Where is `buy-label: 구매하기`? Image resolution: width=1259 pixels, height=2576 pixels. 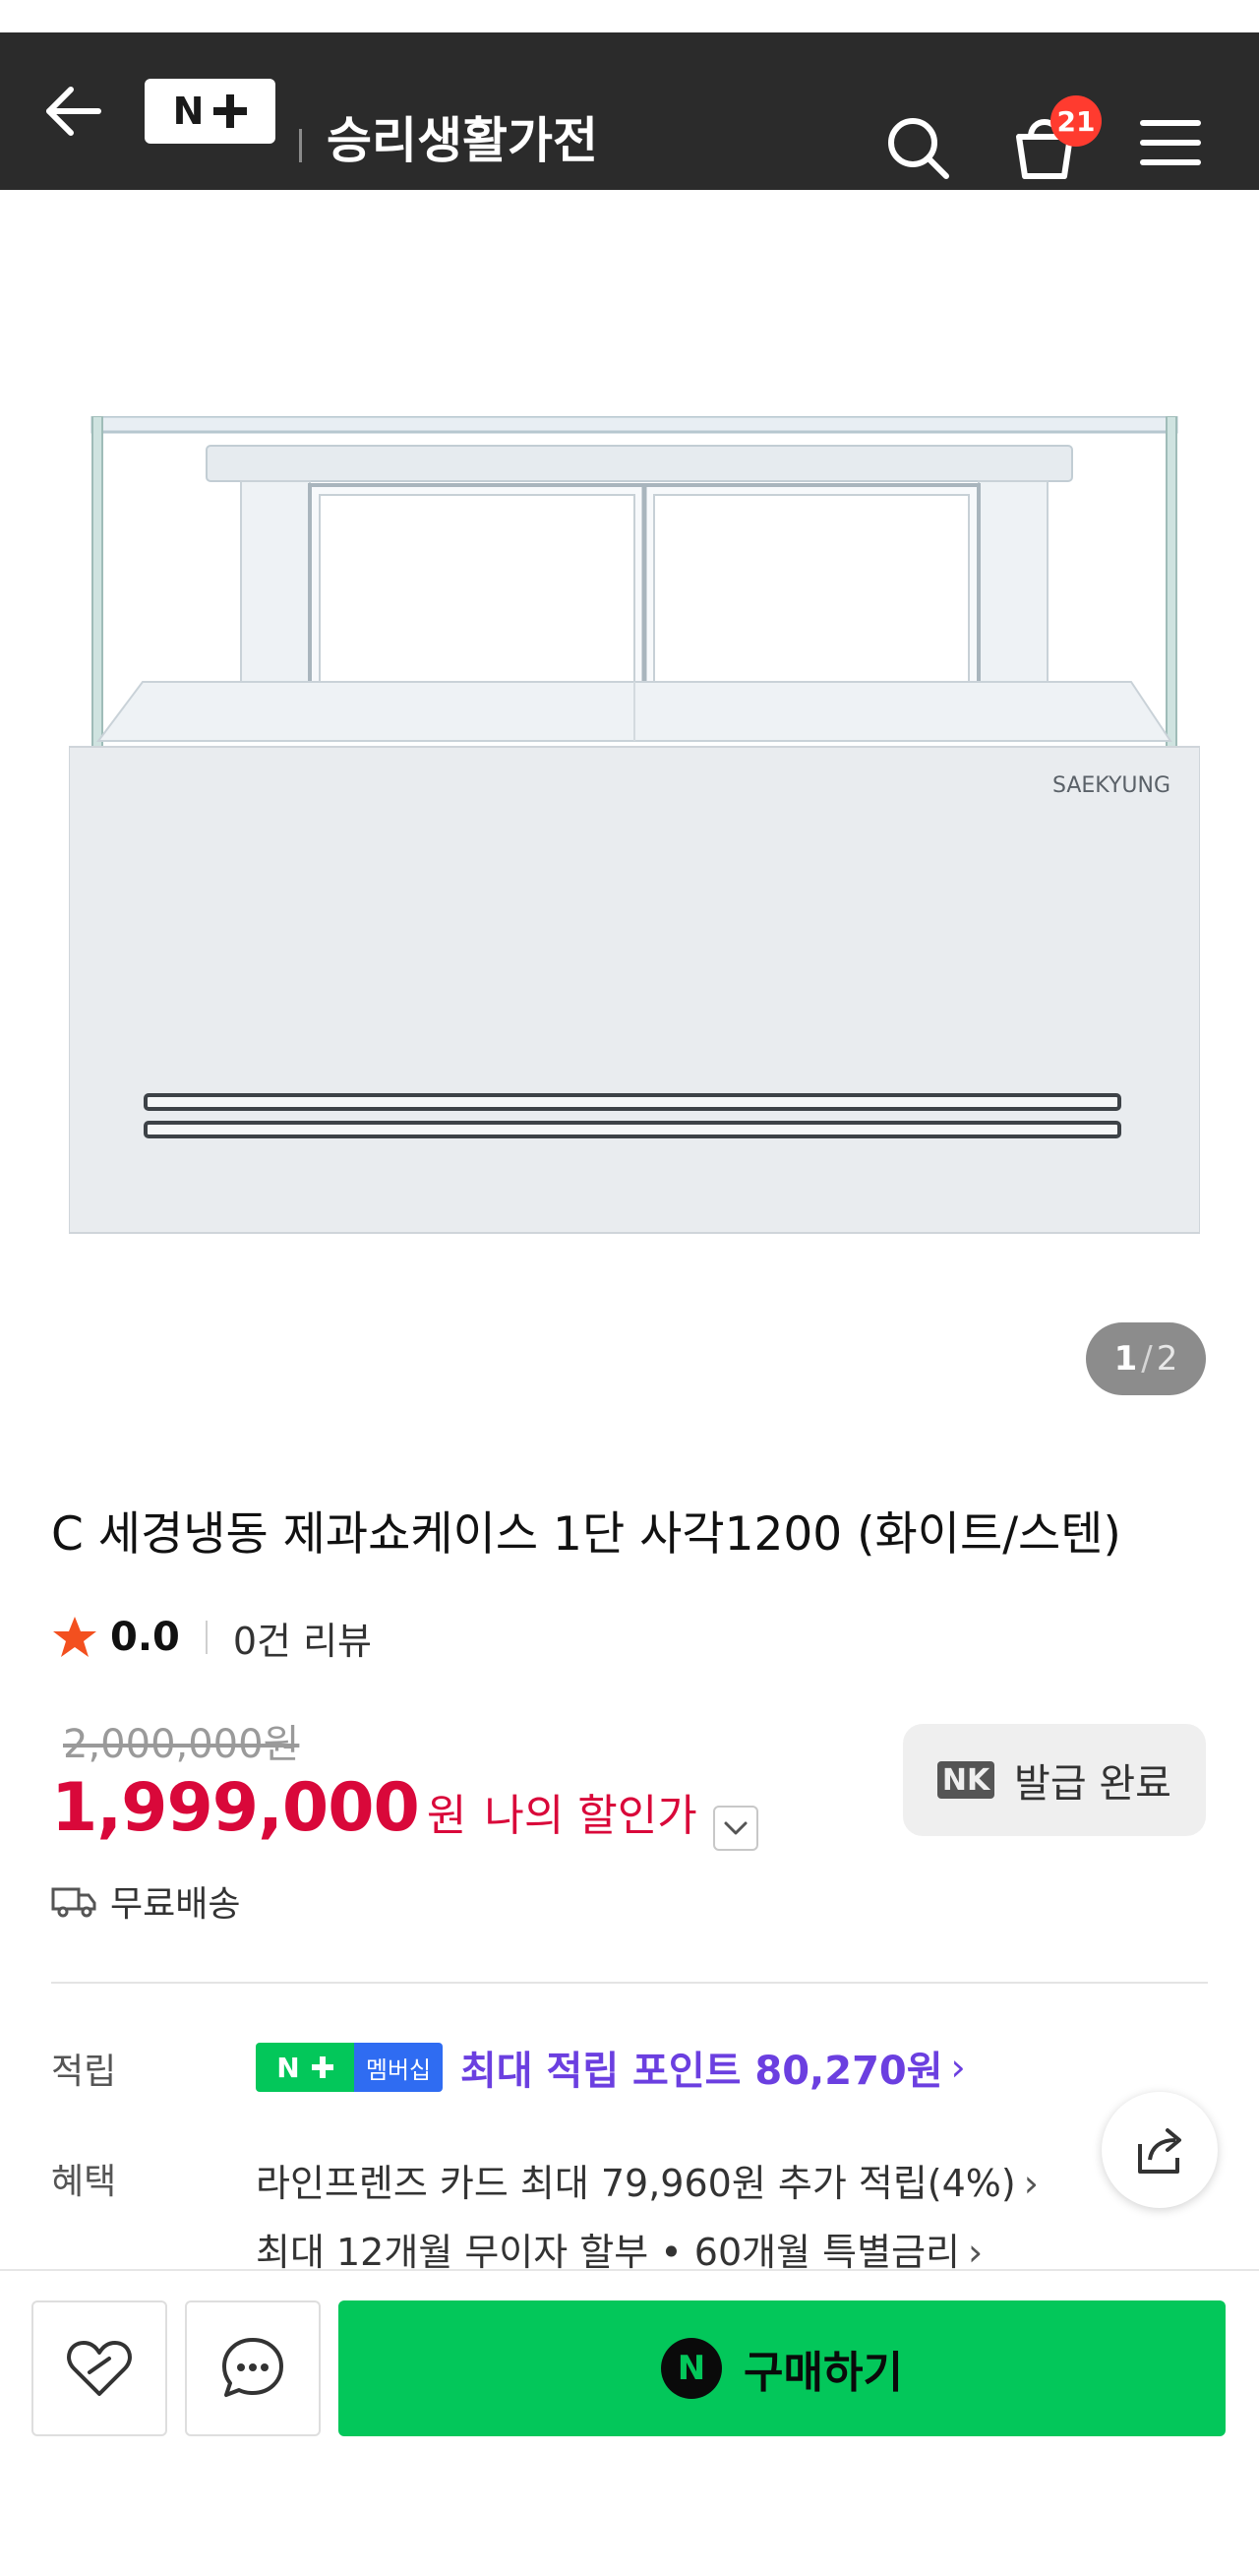
buy-label: 구매하기 is located at coordinates (823, 2373).